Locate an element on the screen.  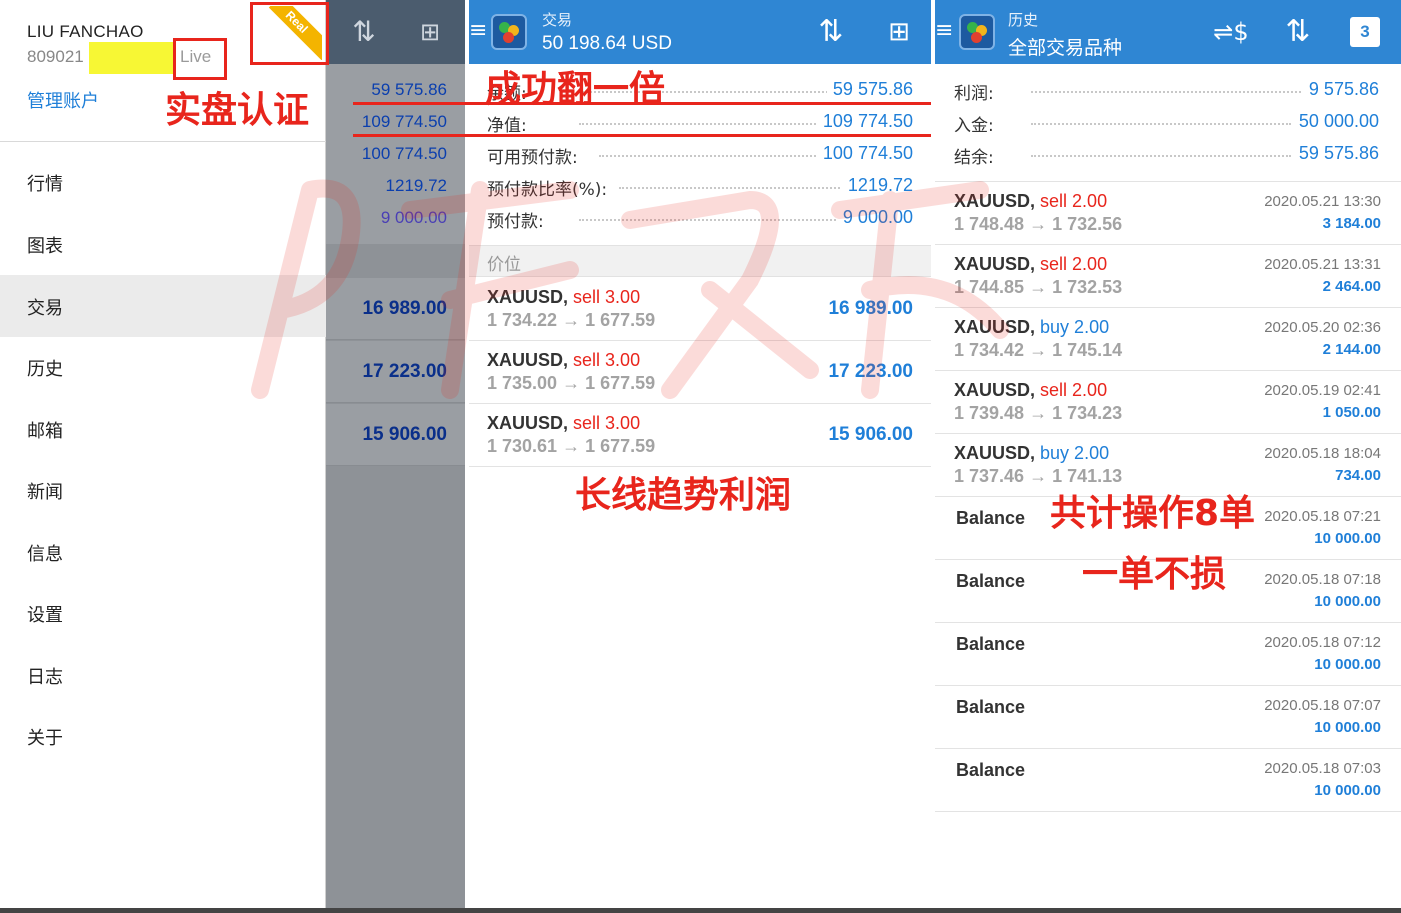
nav-item-quotes: 行情 is located at coordinates (163, 182).